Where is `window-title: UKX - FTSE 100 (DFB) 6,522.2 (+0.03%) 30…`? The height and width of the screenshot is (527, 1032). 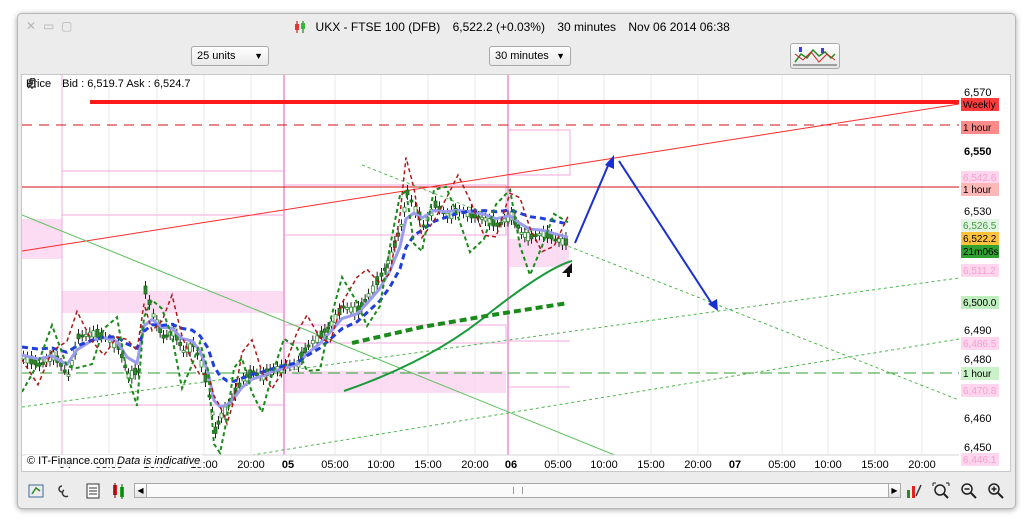 window-title: UKX - FTSE 100 (DFB) 6,522.2 (+0.03%) 30… is located at coordinates (516, 27).